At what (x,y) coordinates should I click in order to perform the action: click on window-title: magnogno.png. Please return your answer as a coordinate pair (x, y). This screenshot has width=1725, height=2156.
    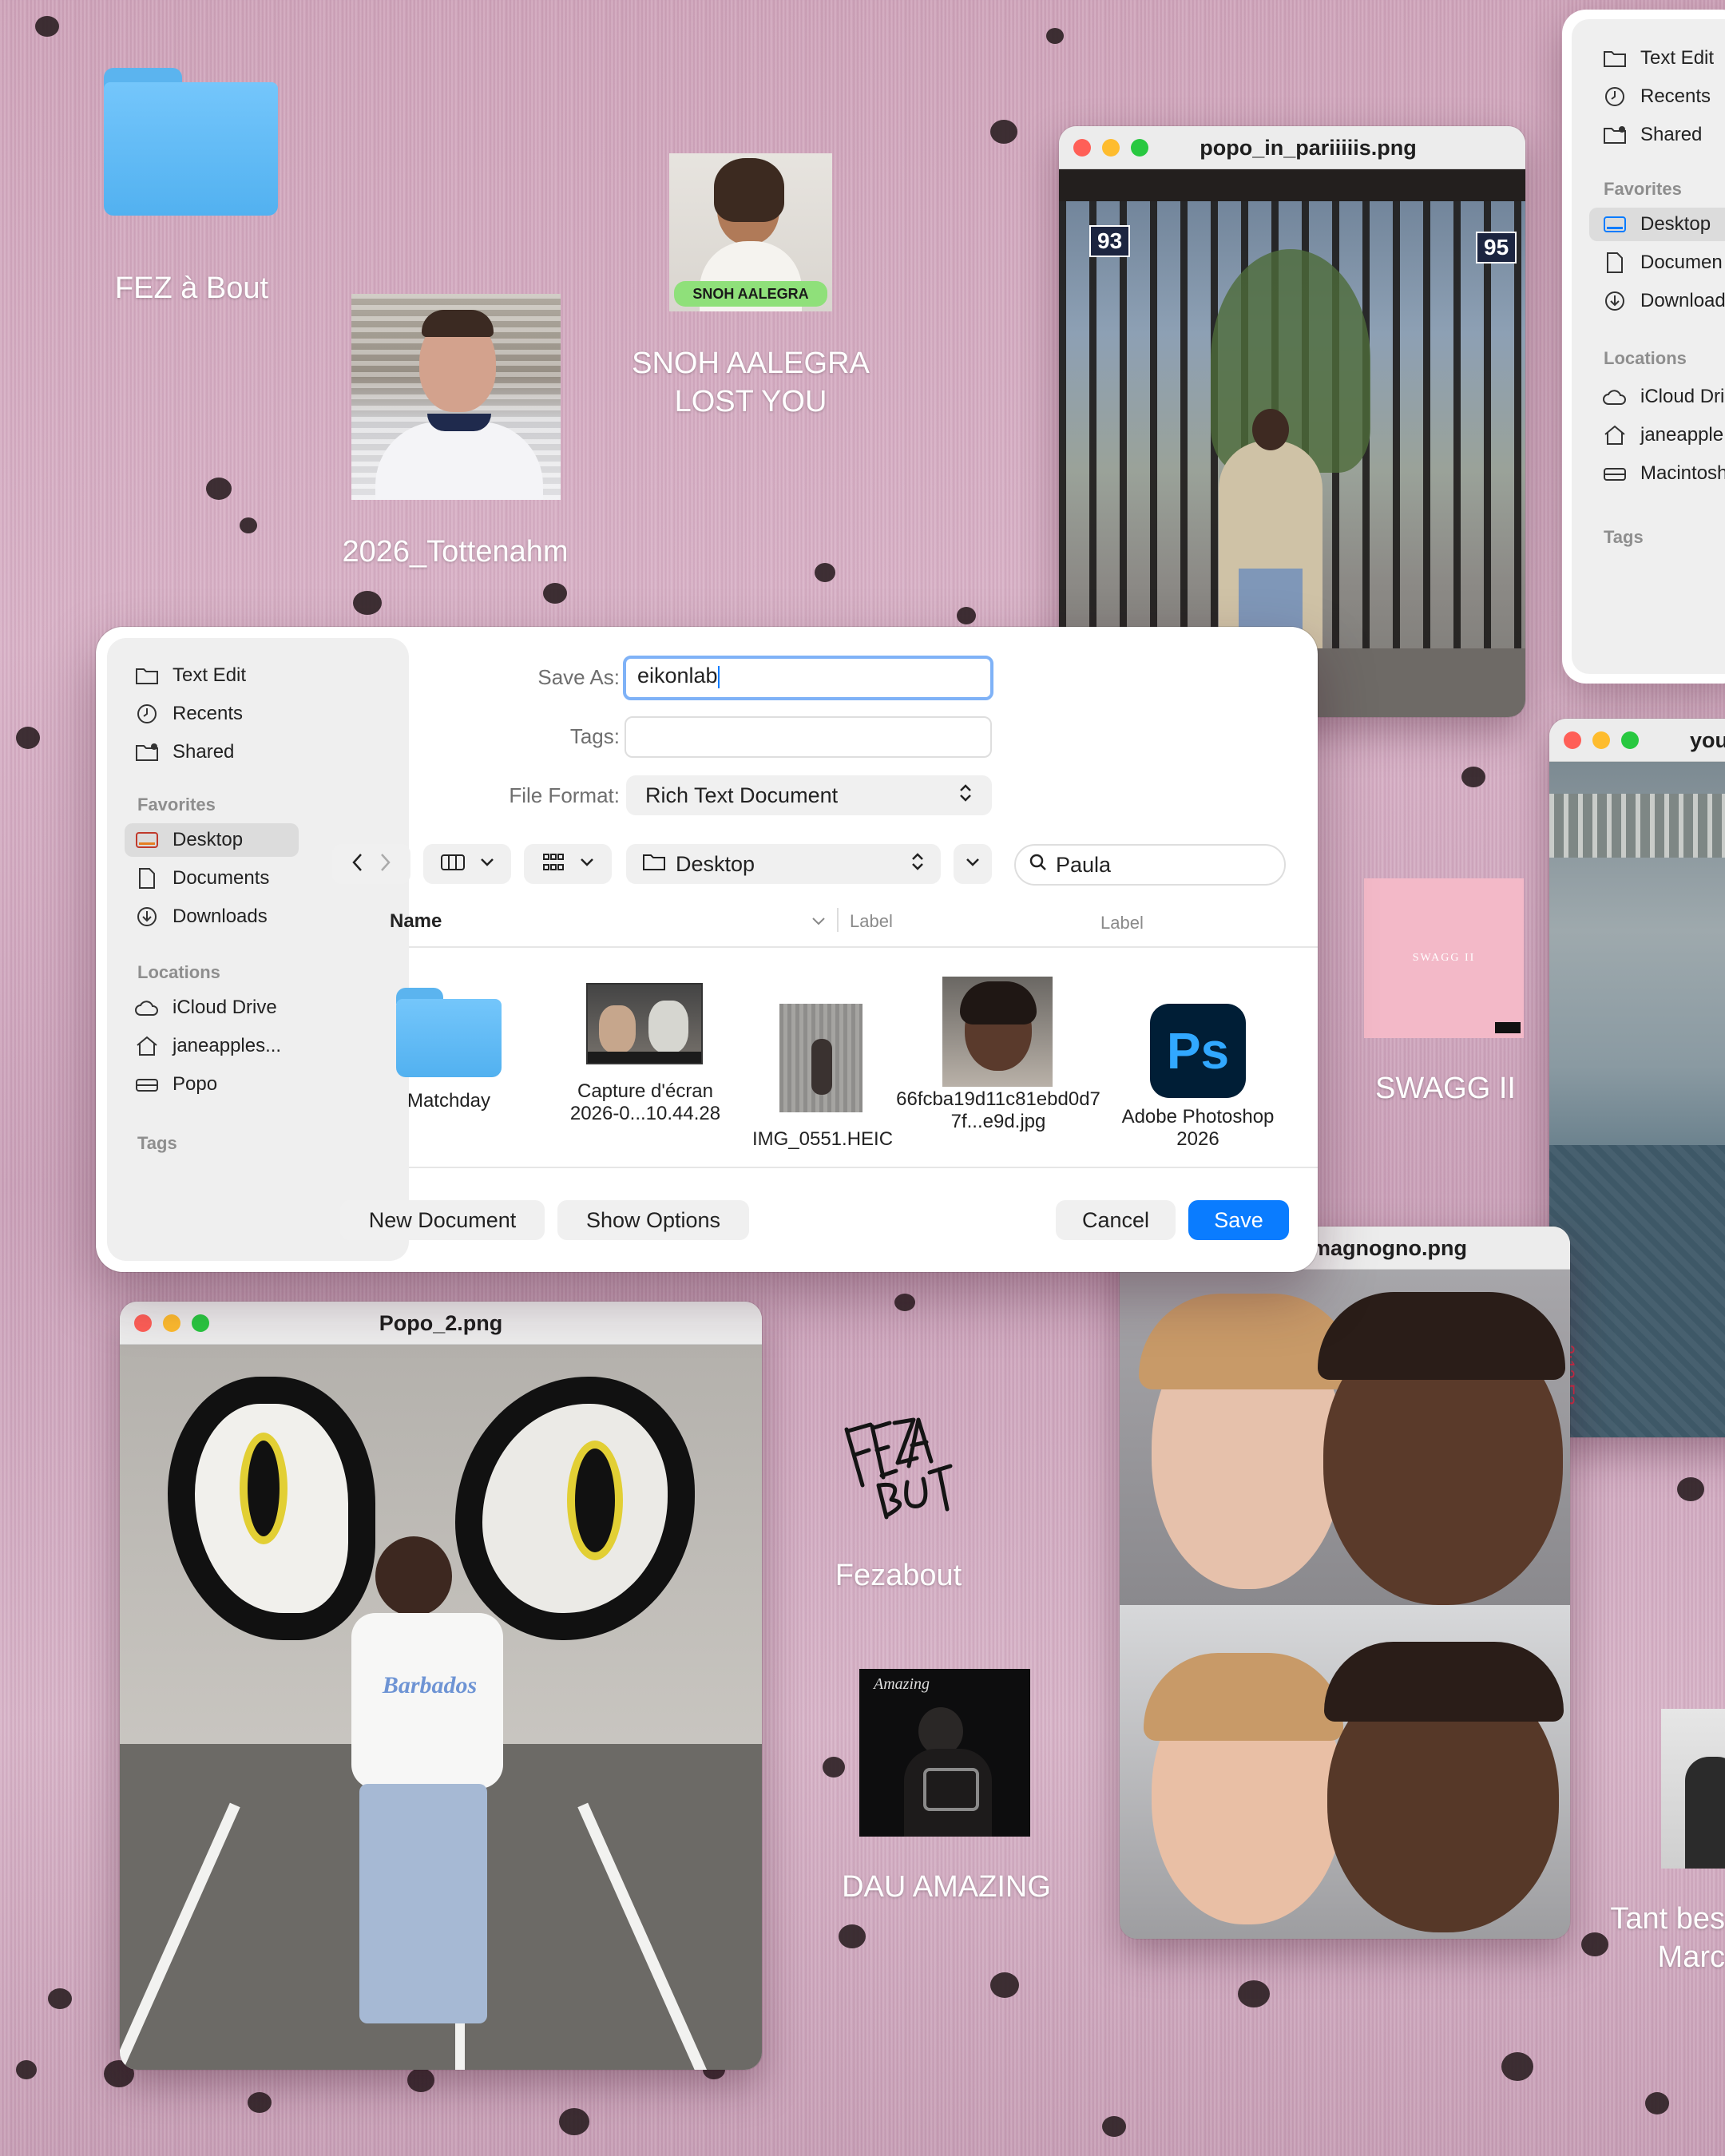
    Looking at the image, I should click on (1389, 1248).